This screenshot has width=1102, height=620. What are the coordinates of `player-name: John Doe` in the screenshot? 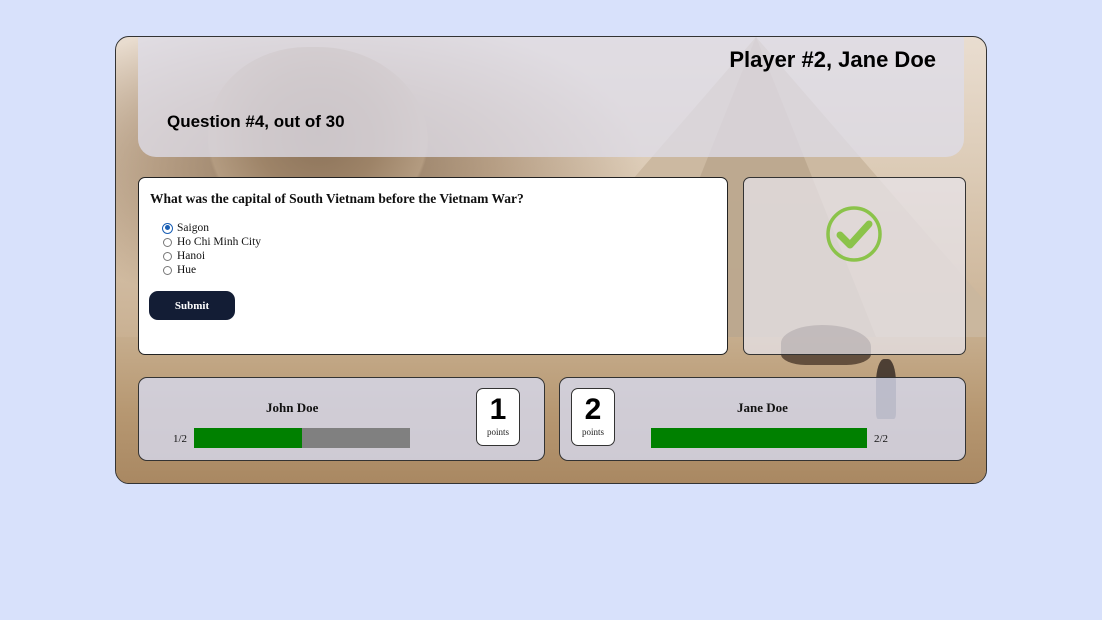 It's located at (292, 407).